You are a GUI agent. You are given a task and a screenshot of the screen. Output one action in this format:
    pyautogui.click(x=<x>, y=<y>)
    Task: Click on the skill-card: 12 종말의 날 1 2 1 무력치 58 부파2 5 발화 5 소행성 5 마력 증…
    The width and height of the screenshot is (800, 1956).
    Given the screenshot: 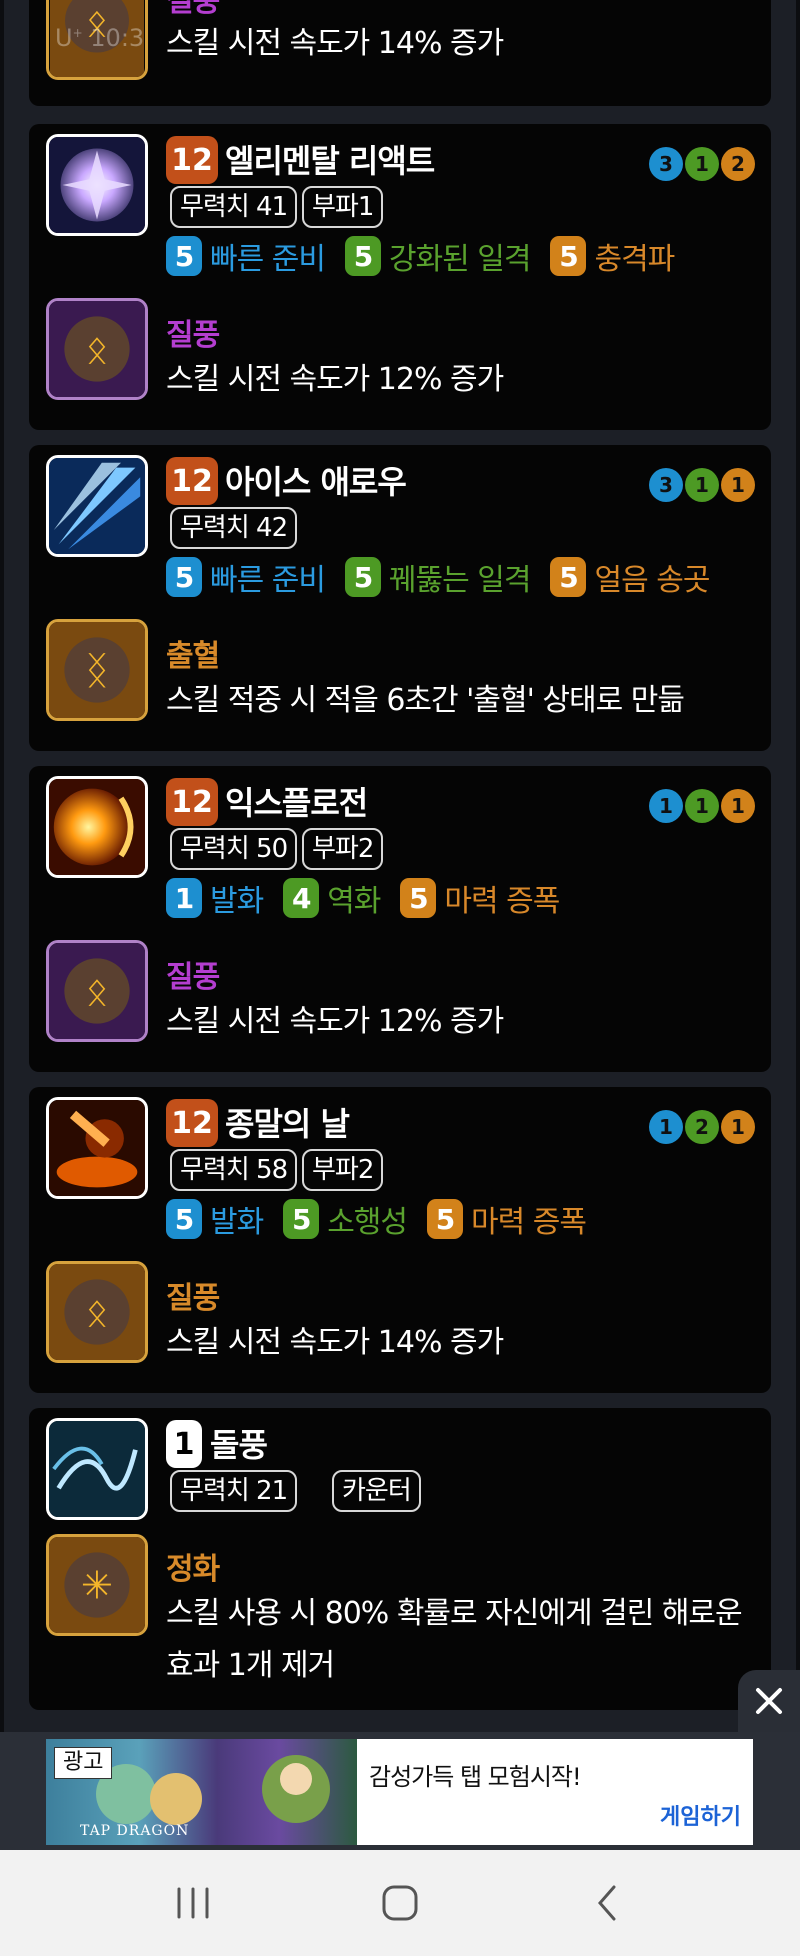 What is the action you would take?
    pyautogui.click(x=400, y=1240)
    